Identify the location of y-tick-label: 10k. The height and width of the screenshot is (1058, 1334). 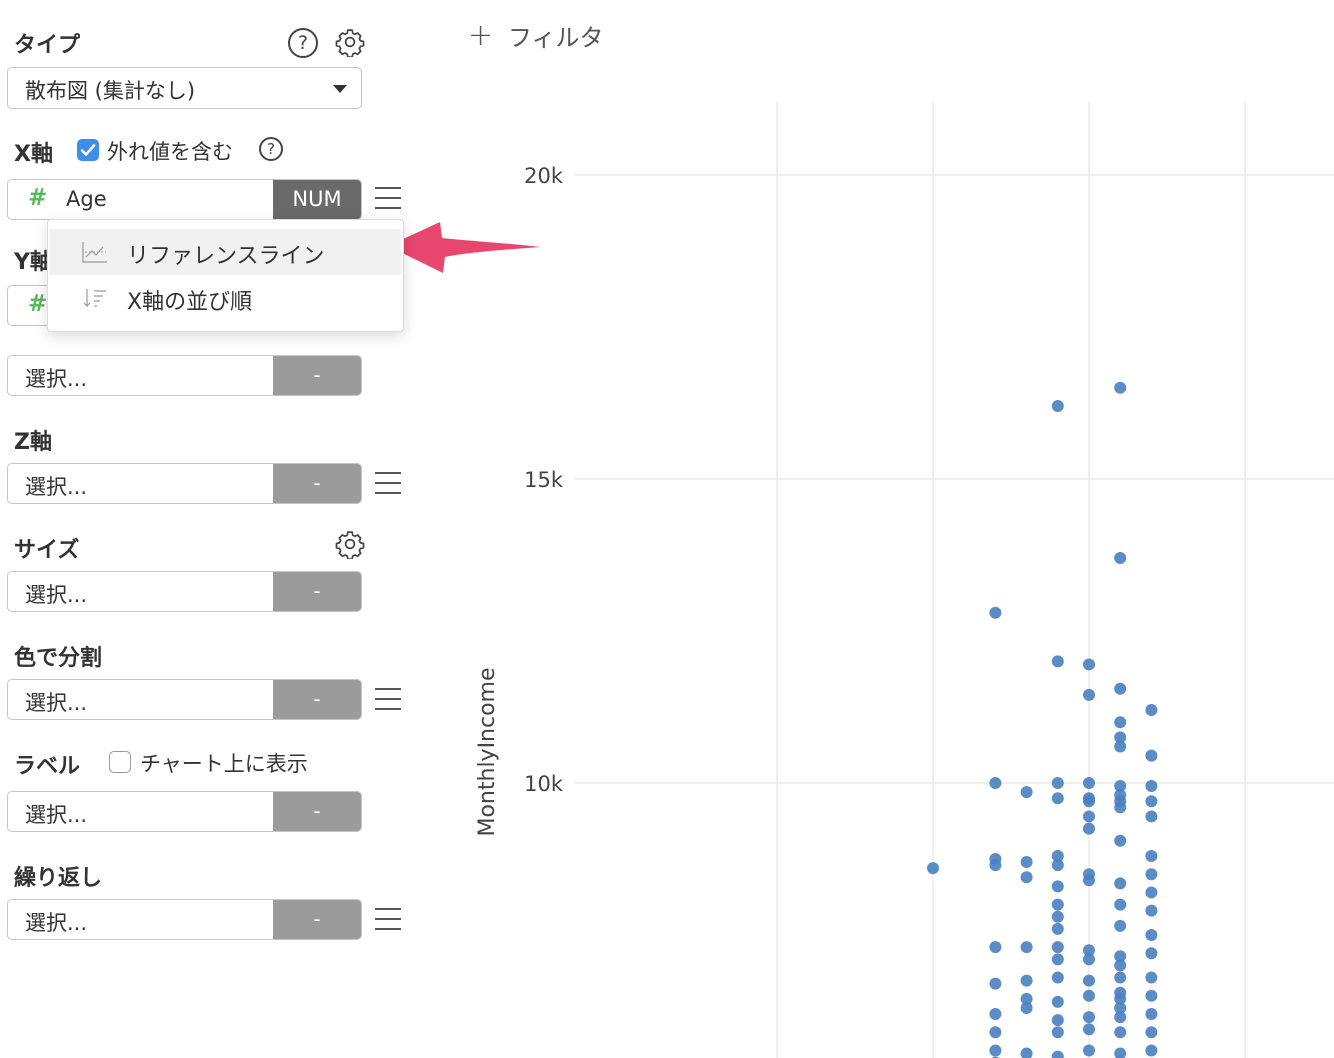
(544, 784).